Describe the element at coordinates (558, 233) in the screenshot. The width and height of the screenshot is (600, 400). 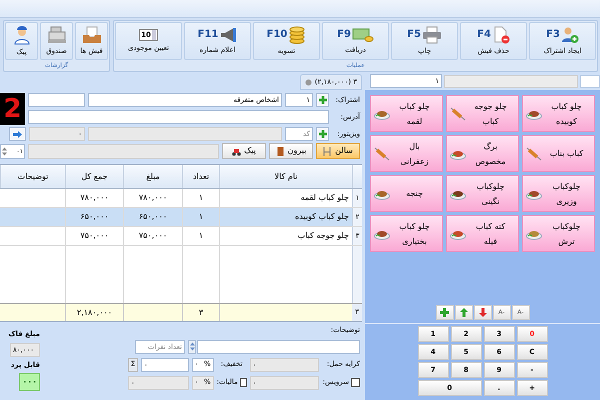
I see `menu-item-button: چلوکباب ترش` at that location.